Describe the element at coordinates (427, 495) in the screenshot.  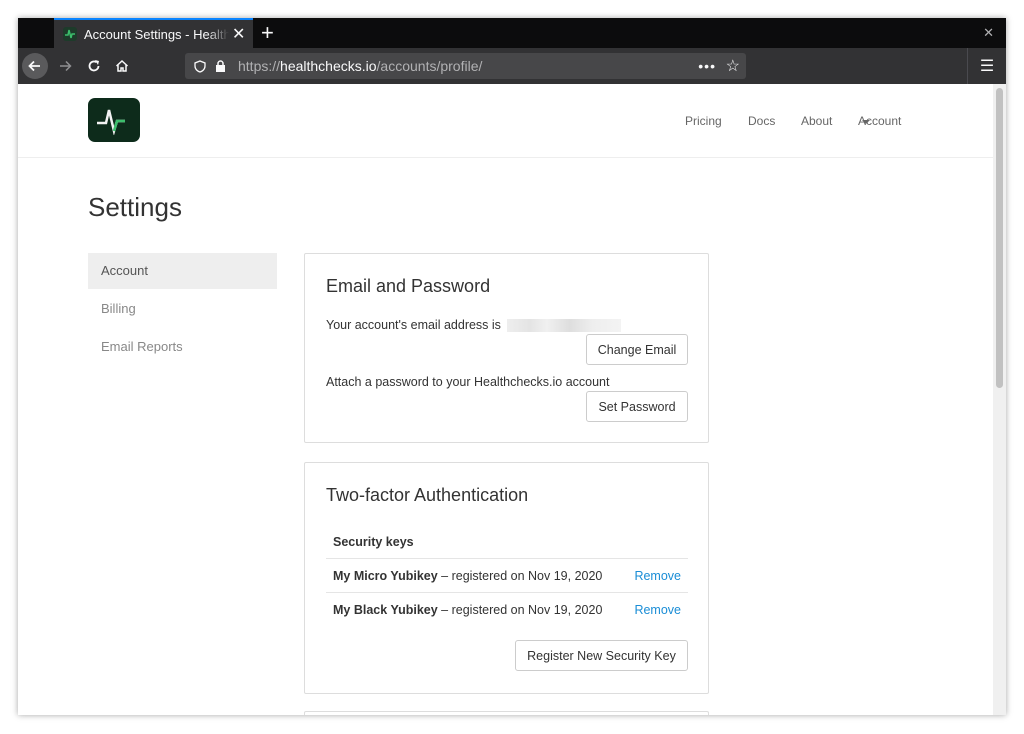
I see `two-factor-heading: Two-factor Authentication` at that location.